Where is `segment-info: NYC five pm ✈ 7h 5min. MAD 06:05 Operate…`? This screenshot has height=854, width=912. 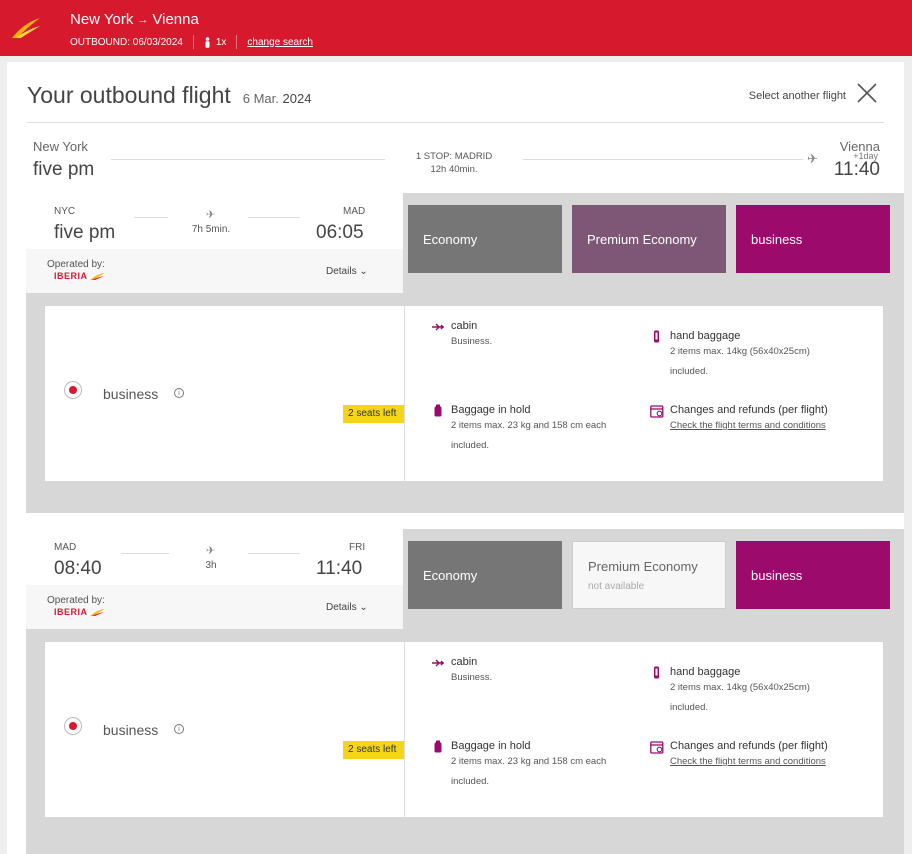 segment-info: NYC five pm ✈ 7h 5min. MAD 06:05 Operate… is located at coordinates (214, 243).